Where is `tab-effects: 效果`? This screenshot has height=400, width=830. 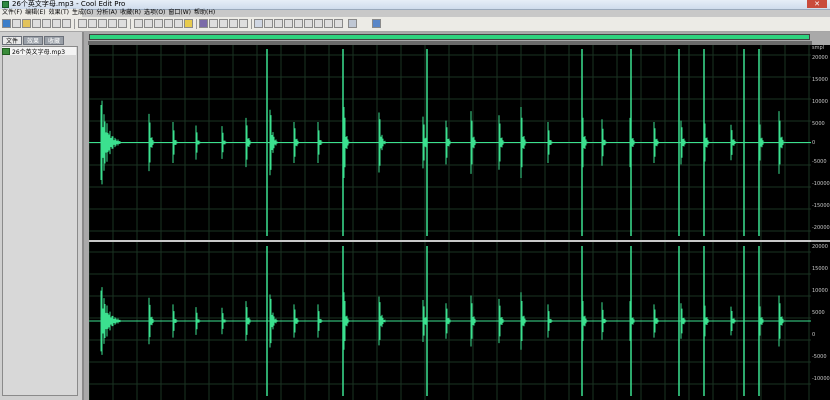 tab-effects: 效果 is located at coordinates (33, 40).